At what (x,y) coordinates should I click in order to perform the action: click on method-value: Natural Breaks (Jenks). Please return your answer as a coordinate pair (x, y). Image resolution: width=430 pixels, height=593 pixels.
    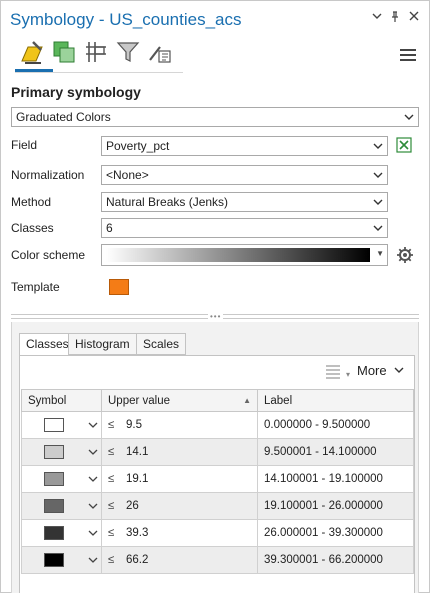
    Looking at the image, I should click on (167, 202).